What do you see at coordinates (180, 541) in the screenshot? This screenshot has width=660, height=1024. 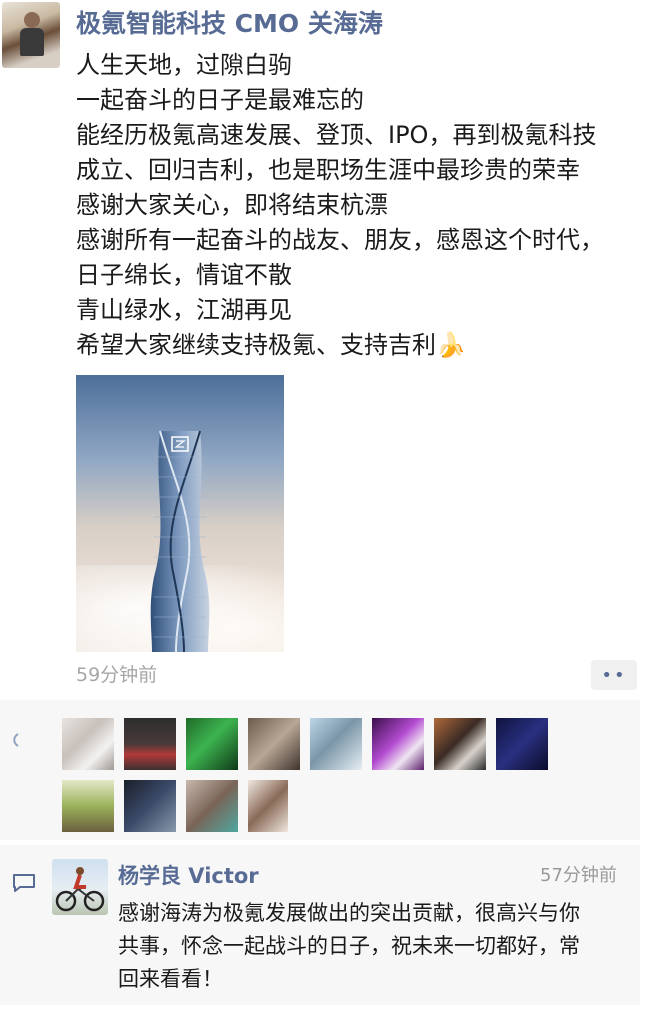 I see `tower-building` at bounding box center [180, 541].